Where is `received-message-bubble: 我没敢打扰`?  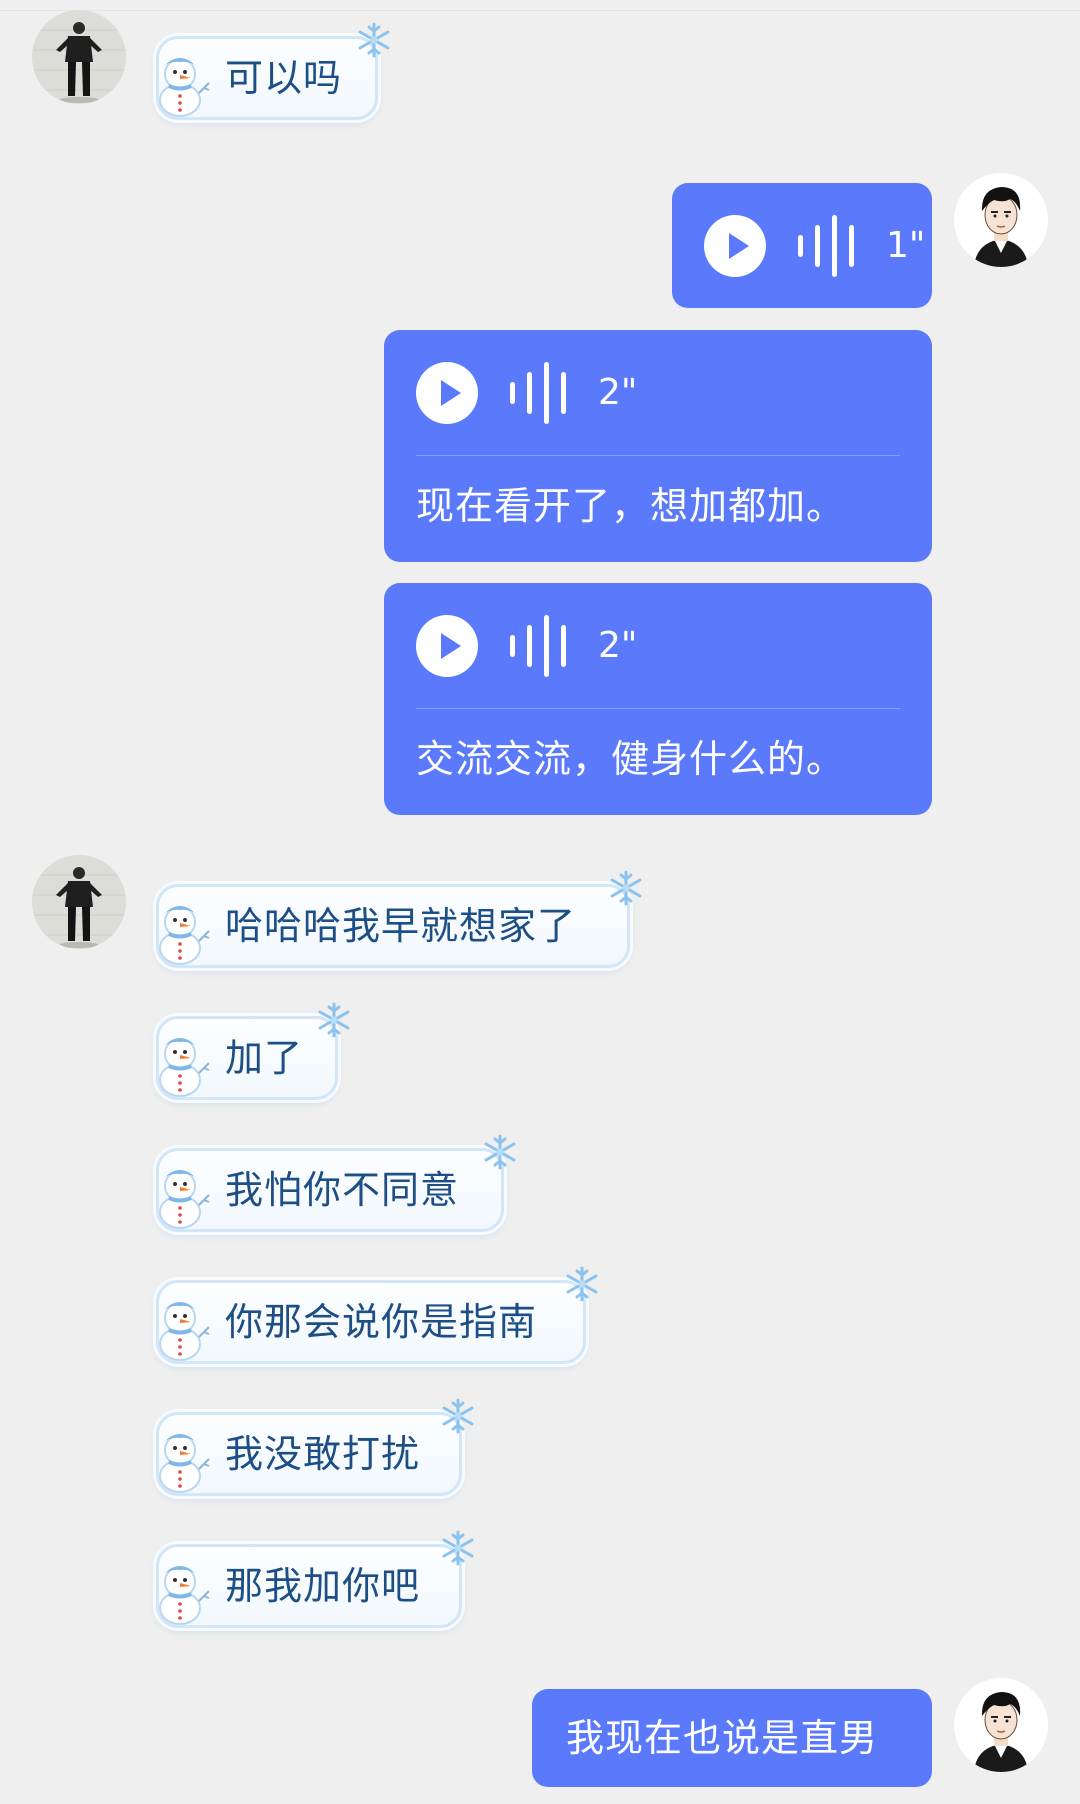 received-message-bubble: 我没敢打扰 is located at coordinates (309, 1454).